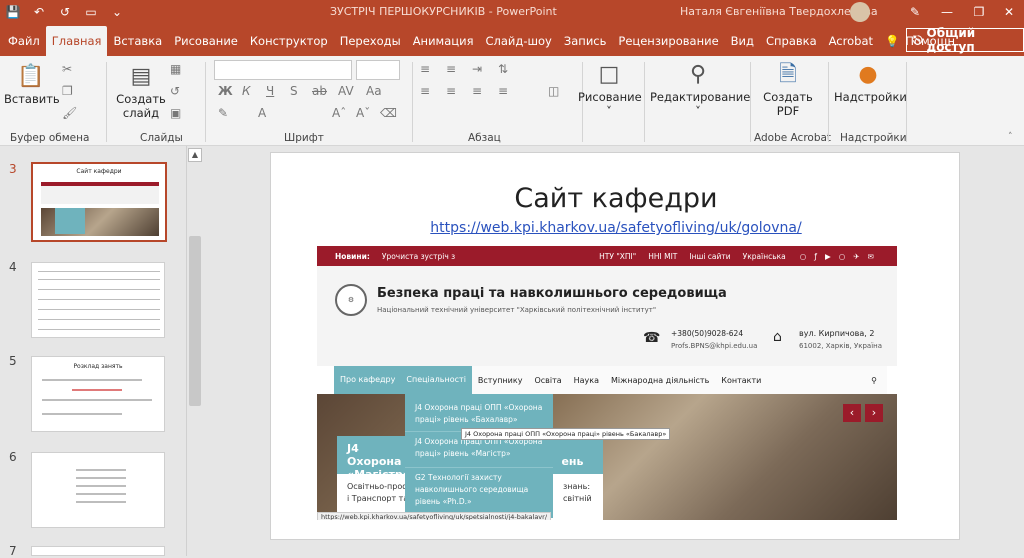 Image resolution: width=1024 pixels, height=558 pixels. What do you see at coordinates (918, 39) in the screenshot?
I see `share-icon: ⎋` at bounding box center [918, 39].